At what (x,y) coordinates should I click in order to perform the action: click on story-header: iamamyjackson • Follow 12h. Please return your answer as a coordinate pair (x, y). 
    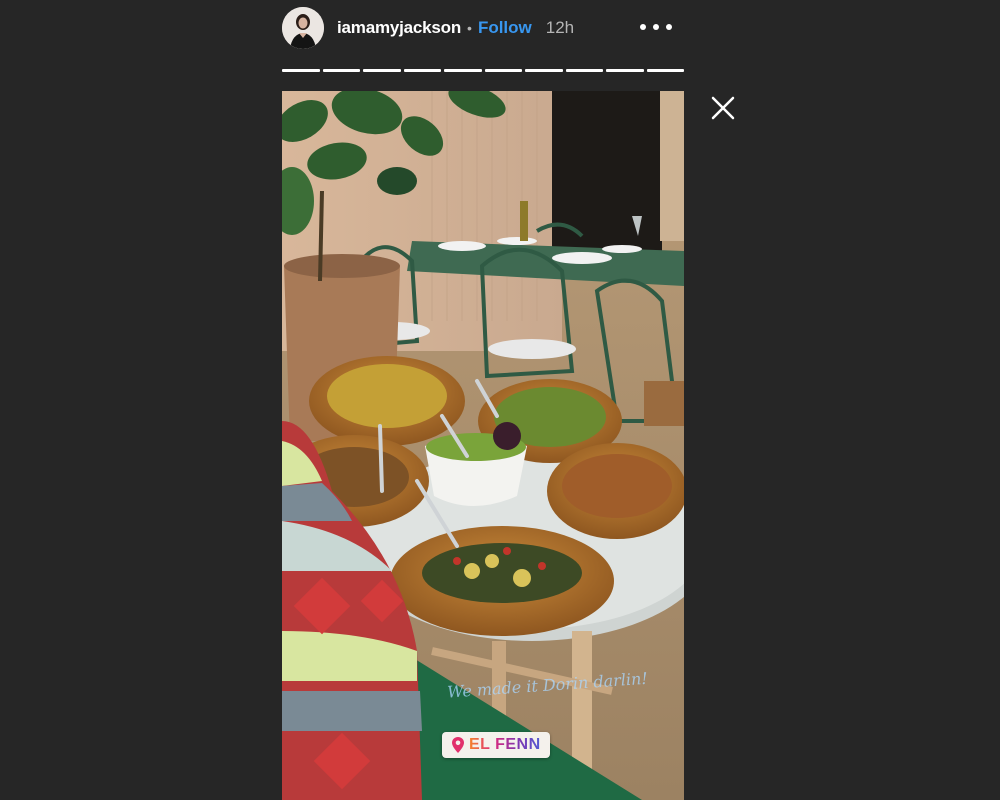
    Looking at the image, I should click on (483, 28).